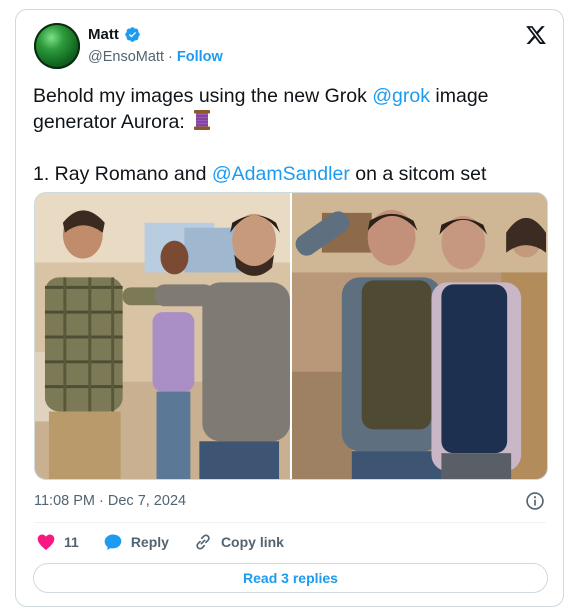 This screenshot has height=616, width=579. I want to click on tweet-blank-line, so click(288, 148).